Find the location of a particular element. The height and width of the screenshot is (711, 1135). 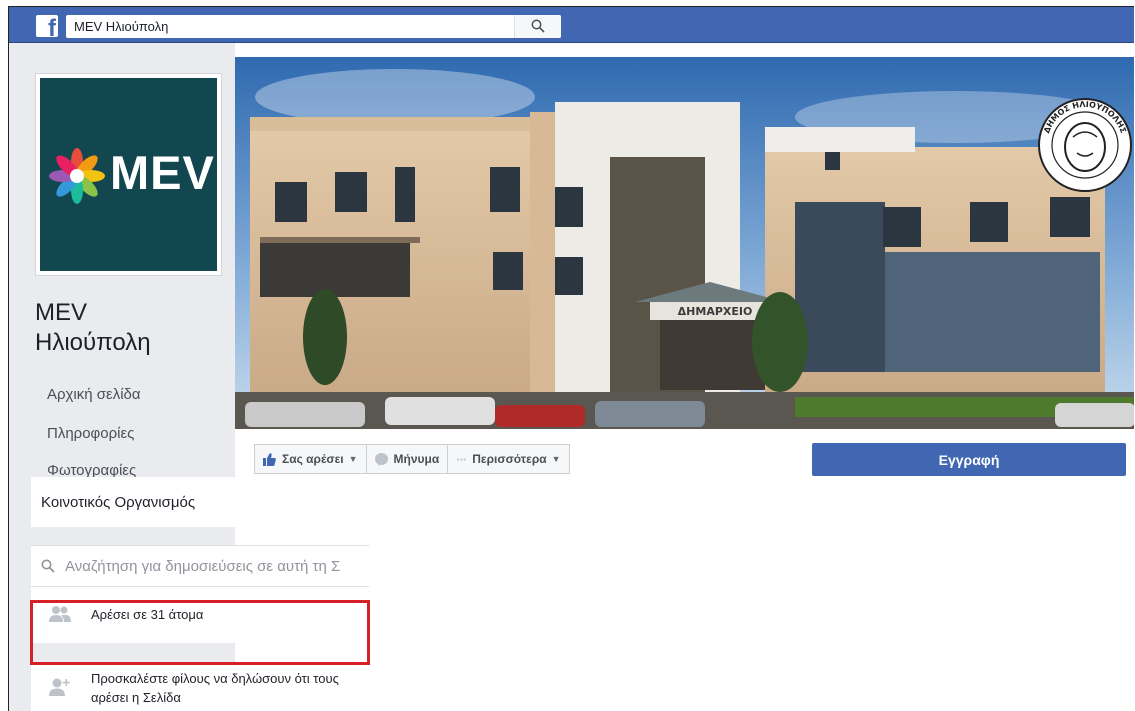

profile-logo: MEV is located at coordinates (128, 174).